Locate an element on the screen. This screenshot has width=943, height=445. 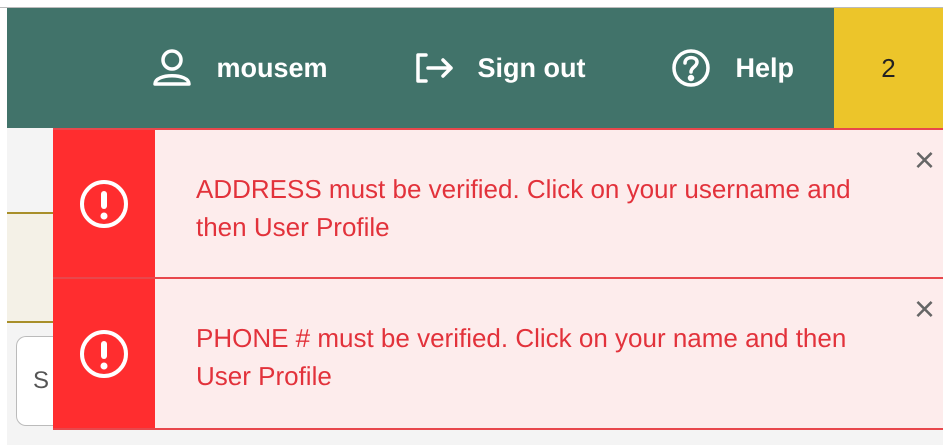
user-link: mousem is located at coordinates (240, 68).